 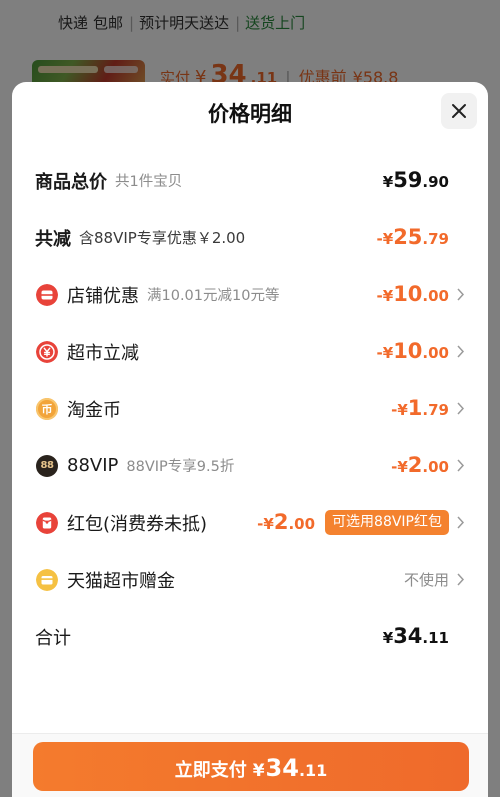 I want to click on total-amount: ¥34.11, so click(x=416, y=636).